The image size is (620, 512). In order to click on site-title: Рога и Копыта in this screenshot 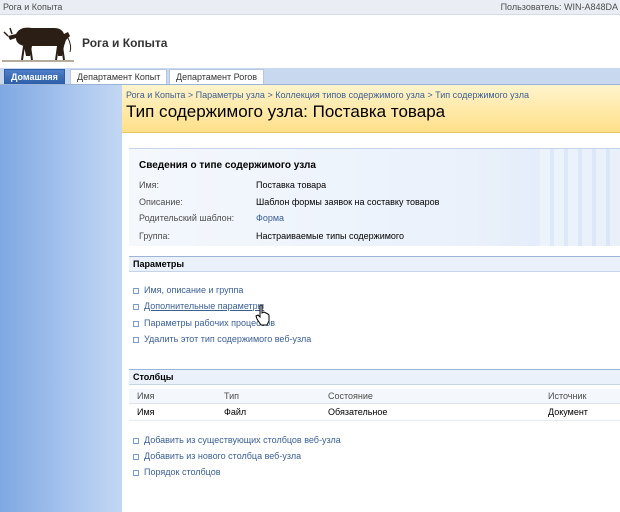, I will do `click(124, 43)`.